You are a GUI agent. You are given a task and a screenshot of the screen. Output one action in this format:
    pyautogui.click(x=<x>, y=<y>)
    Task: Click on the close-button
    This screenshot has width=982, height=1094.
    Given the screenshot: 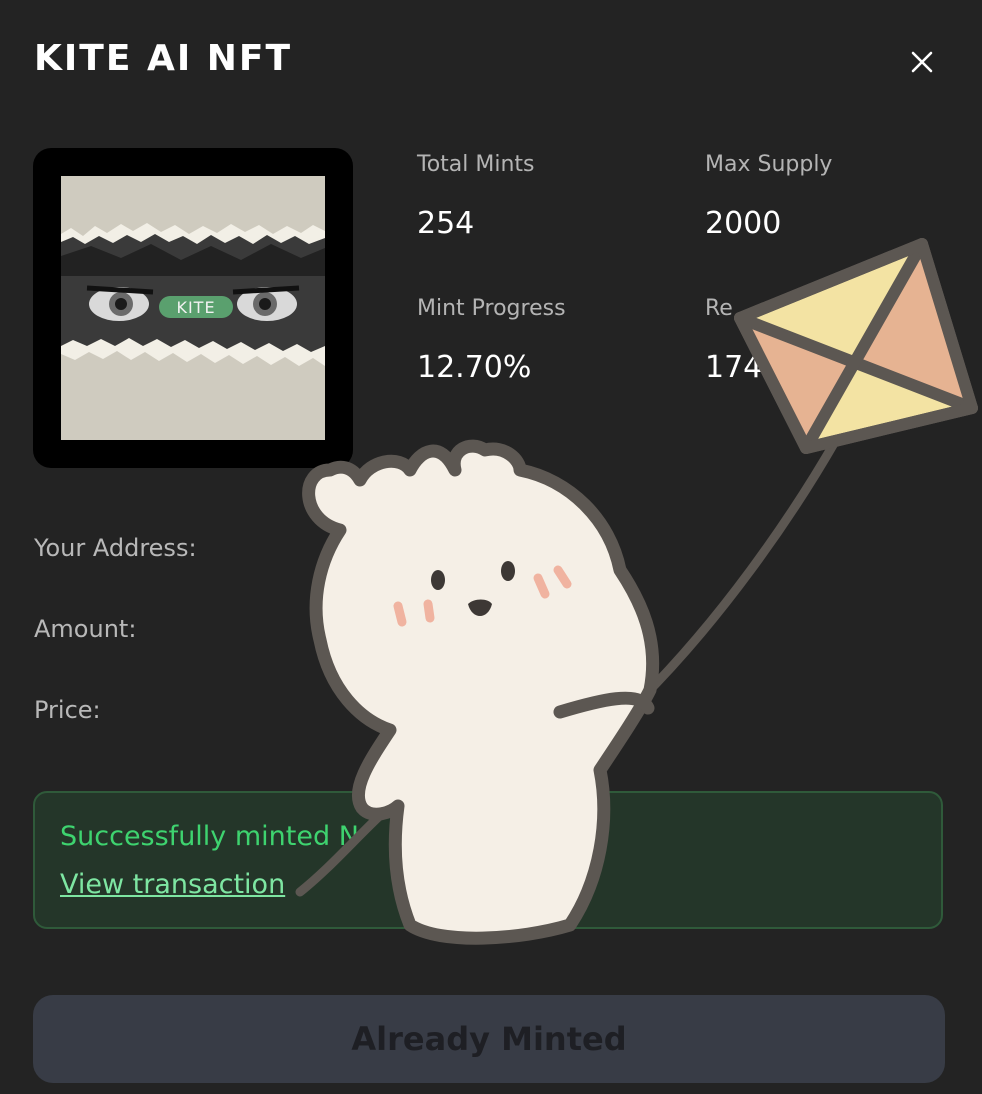 What is the action you would take?
    pyautogui.click(x=922, y=62)
    